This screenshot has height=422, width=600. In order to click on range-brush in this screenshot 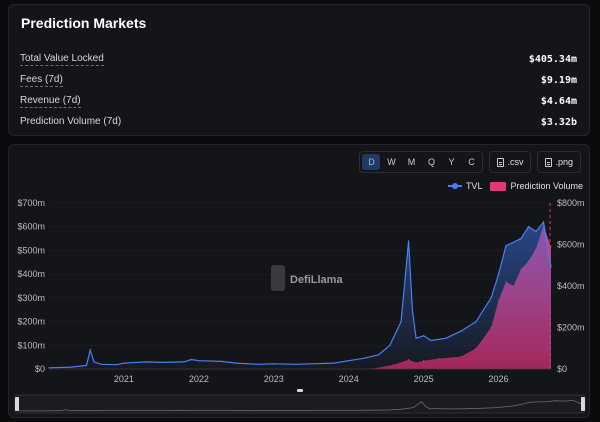, I will do `click(300, 401)`.